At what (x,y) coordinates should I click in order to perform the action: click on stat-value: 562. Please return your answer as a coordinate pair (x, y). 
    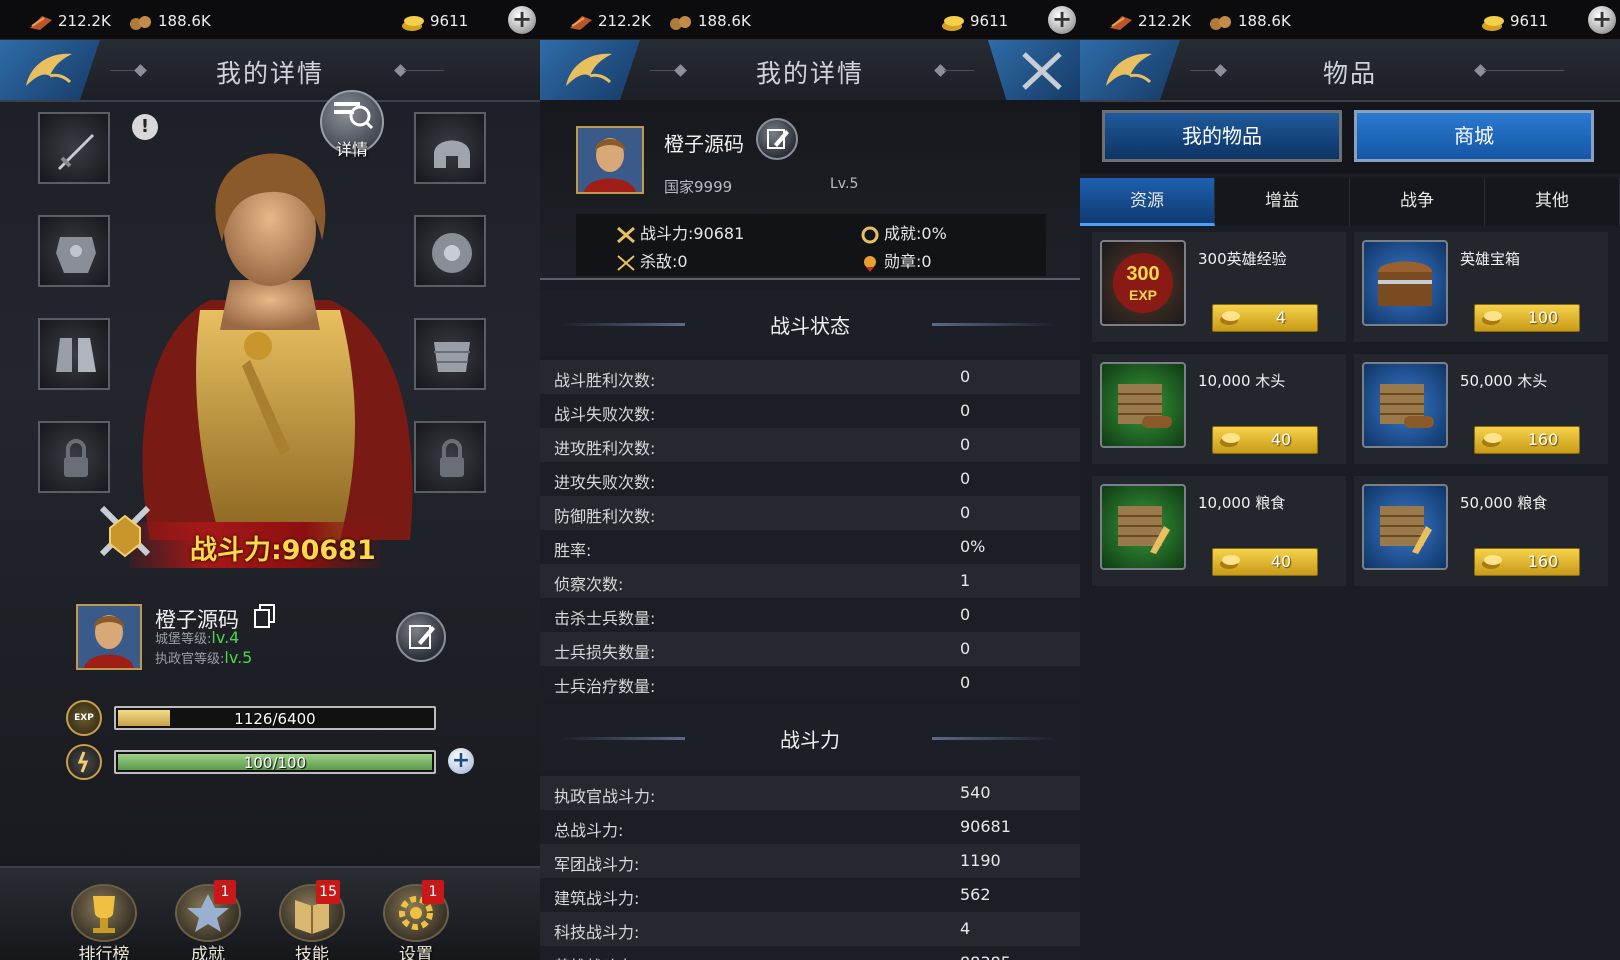
    Looking at the image, I should click on (975, 894).